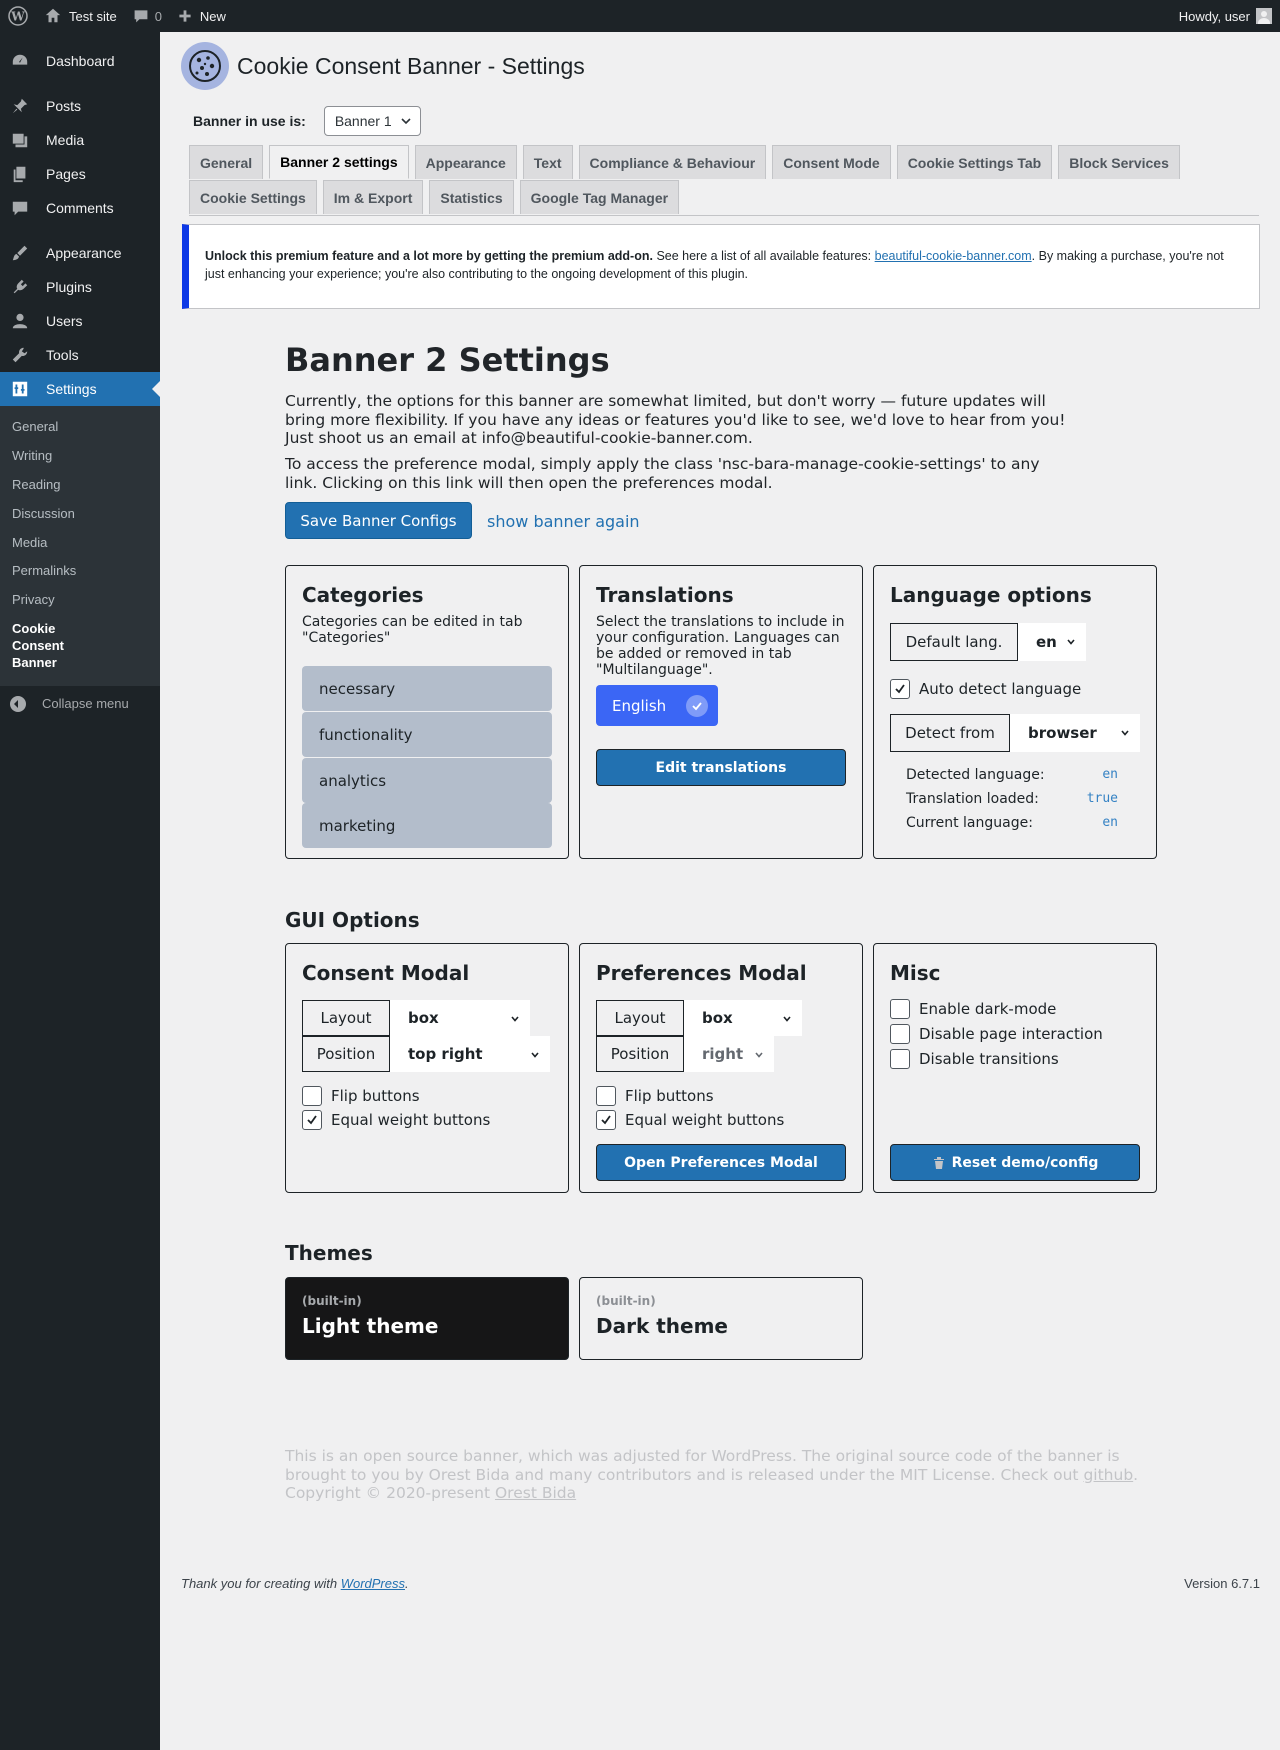  What do you see at coordinates (721, 1318) in the screenshot?
I see `theme-card-dark: (built-in) Dark theme` at bounding box center [721, 1318].